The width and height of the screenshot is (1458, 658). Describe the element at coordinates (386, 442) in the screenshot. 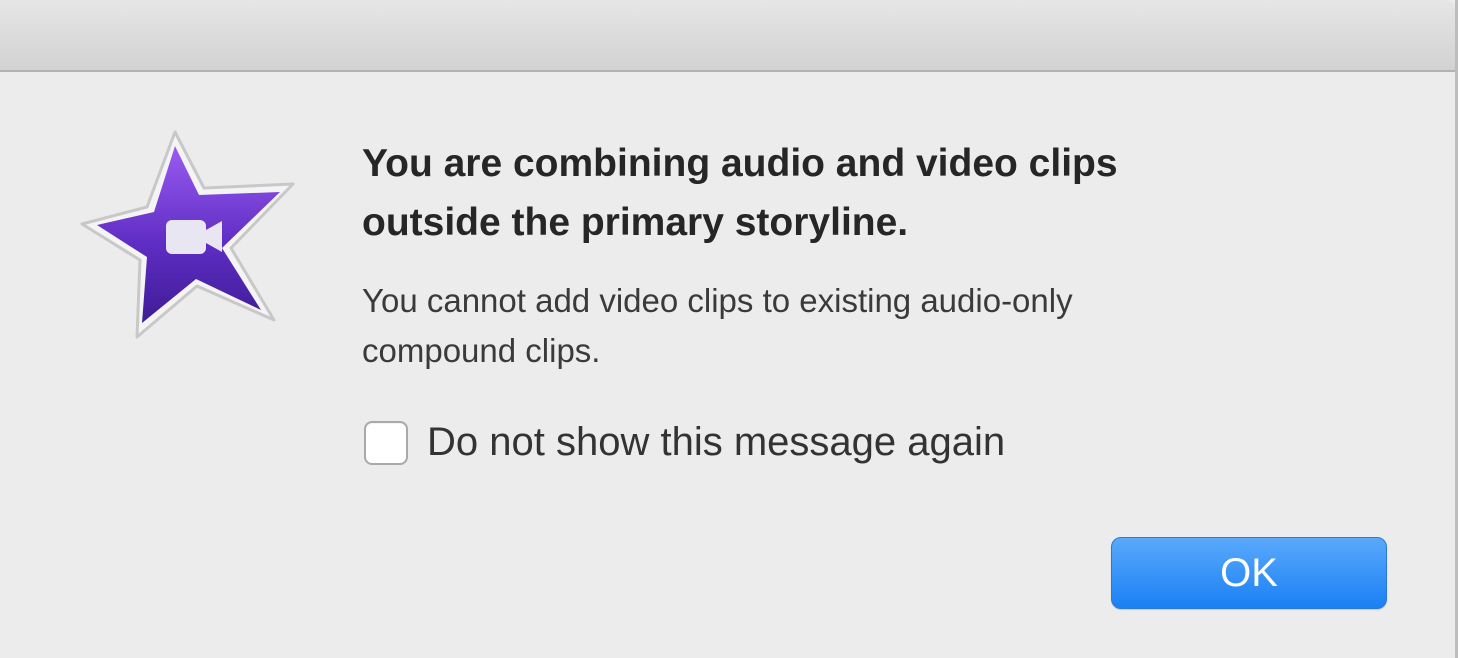

I see `suppress-alert-checkbox` at that location.